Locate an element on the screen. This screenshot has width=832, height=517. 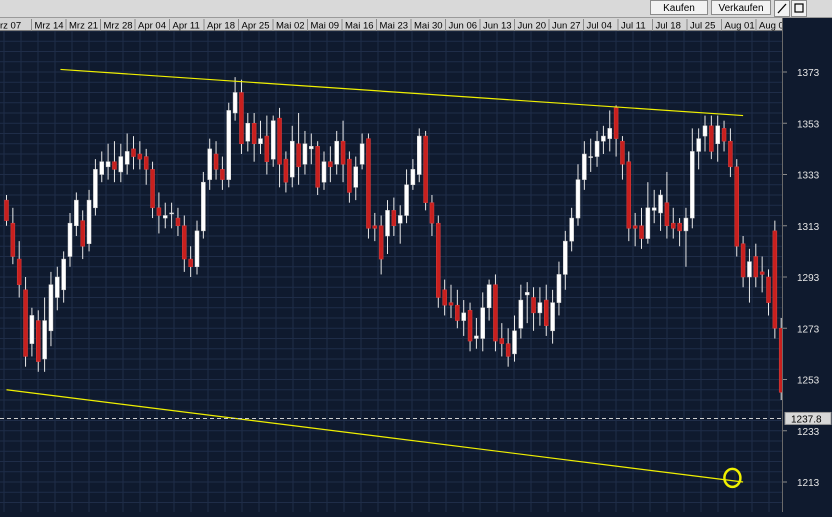
x-tick-label: Mrz 28 is located at coordinates (118, 26).